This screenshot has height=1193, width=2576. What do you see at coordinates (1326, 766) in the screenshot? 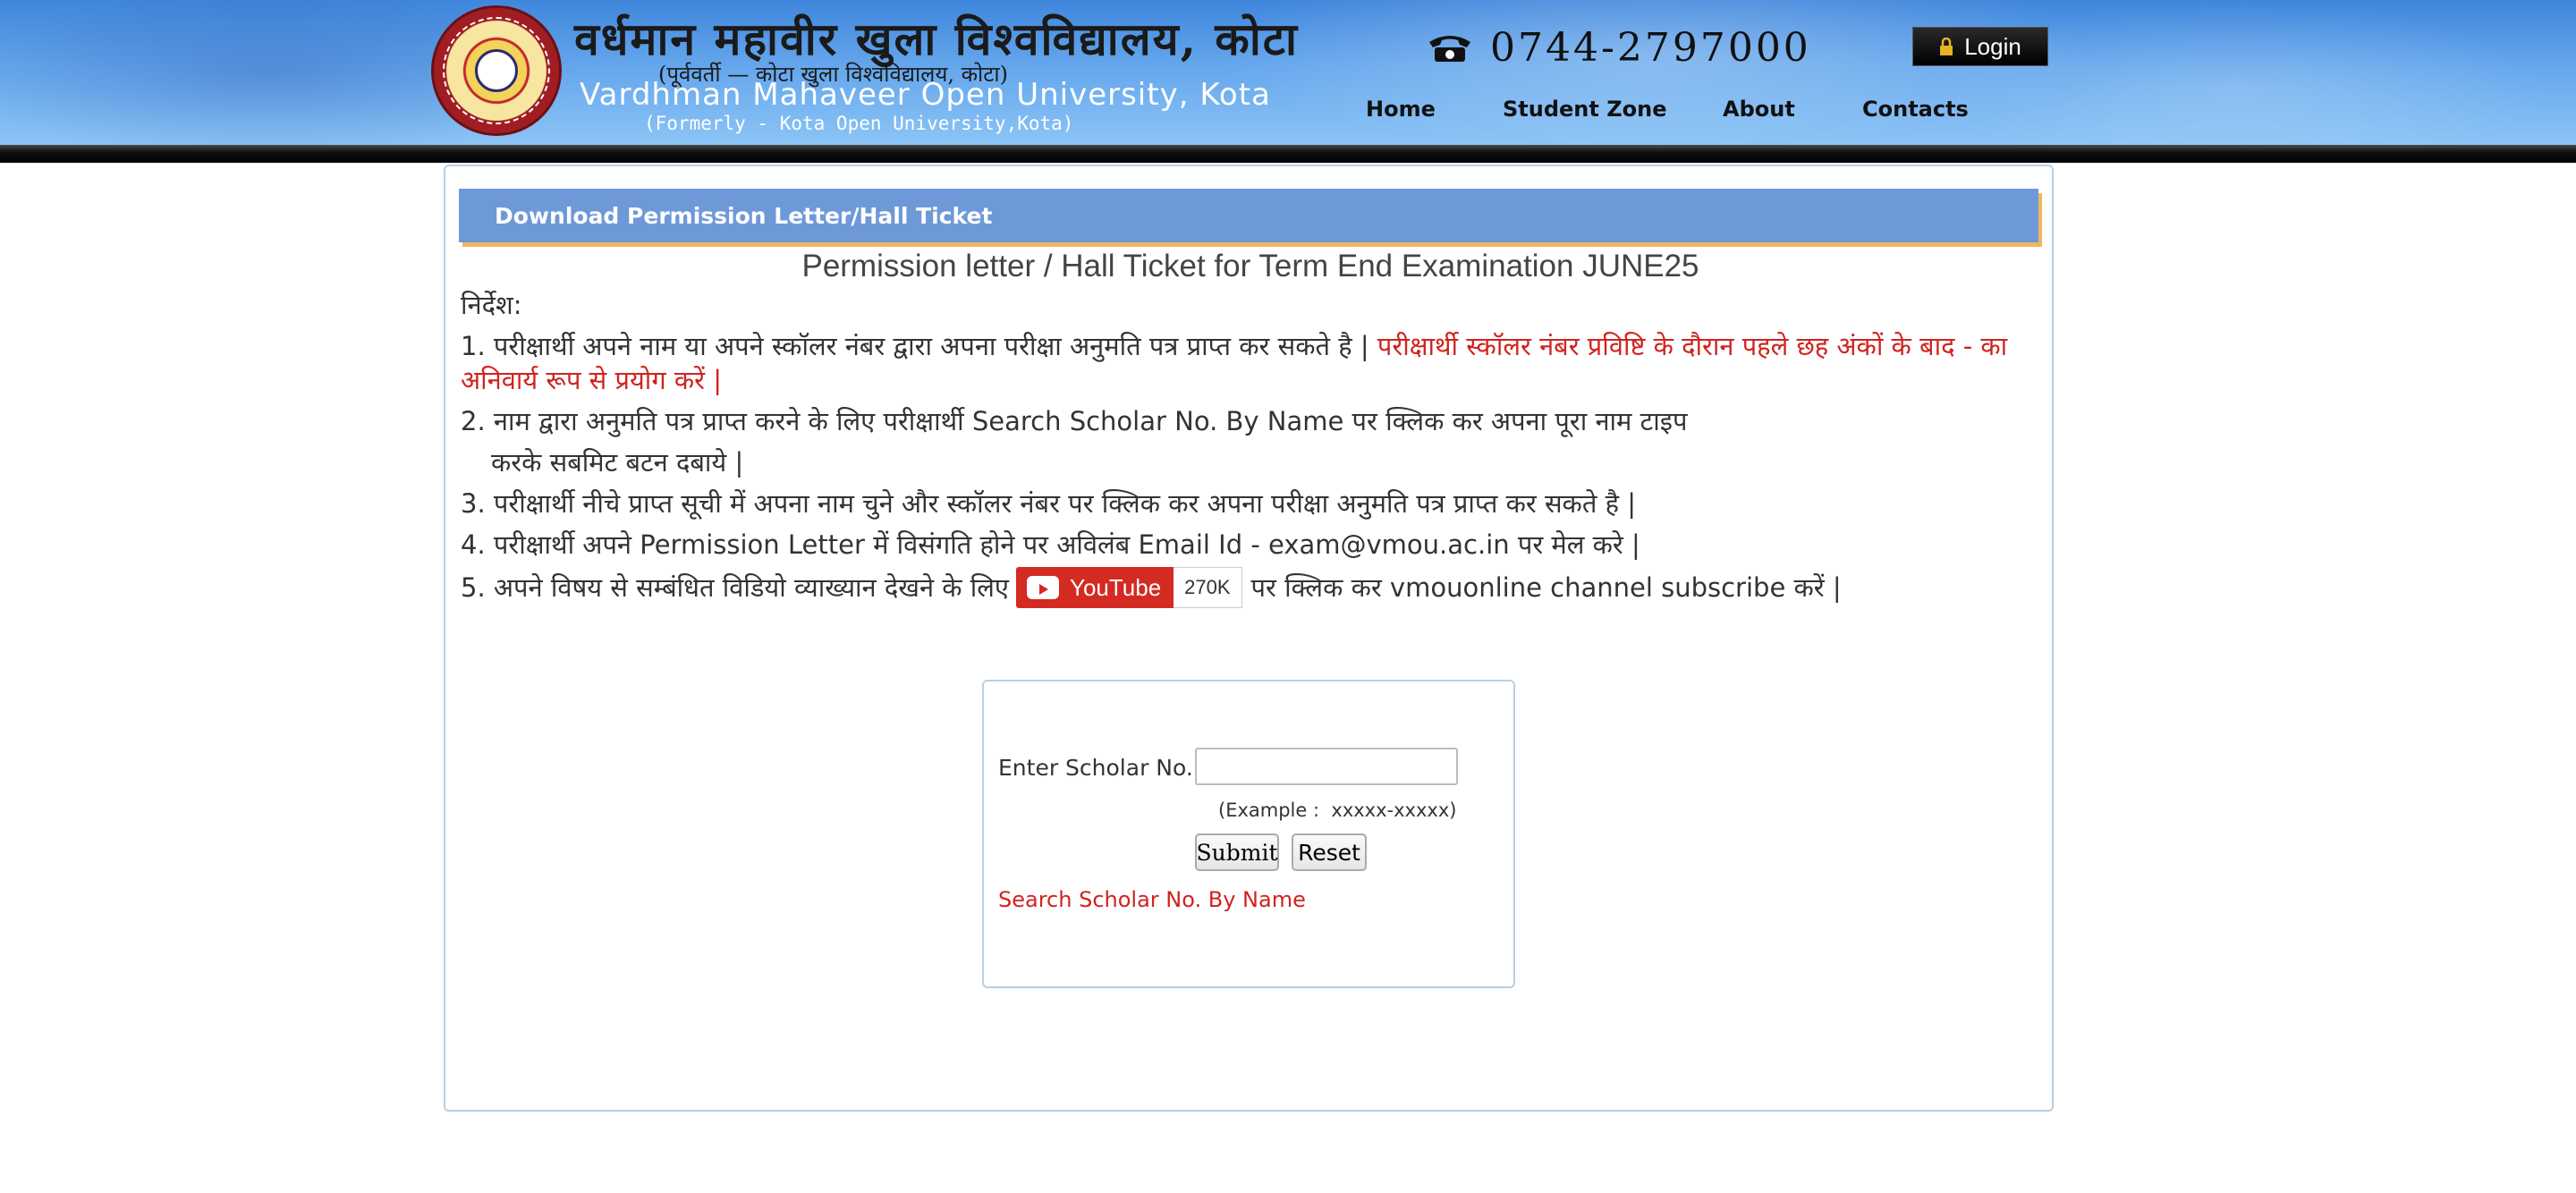
I see `scholar-number-input` at bounding box center [1326, 766].